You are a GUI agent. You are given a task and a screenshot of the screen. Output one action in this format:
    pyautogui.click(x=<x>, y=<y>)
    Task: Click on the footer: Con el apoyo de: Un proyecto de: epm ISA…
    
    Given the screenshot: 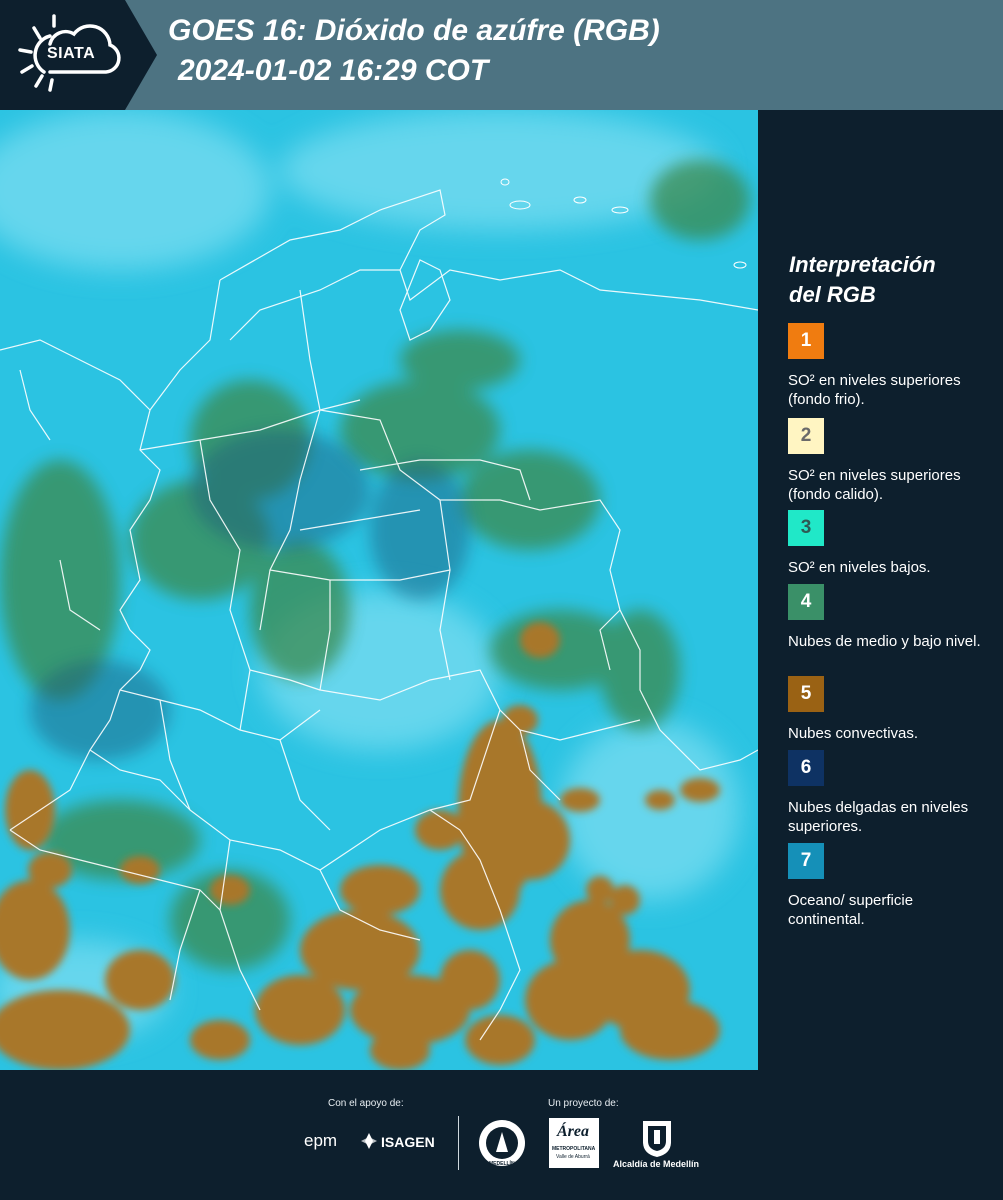 What is the action you would take?
    pyautogui.click(x=501, y=1135)
    